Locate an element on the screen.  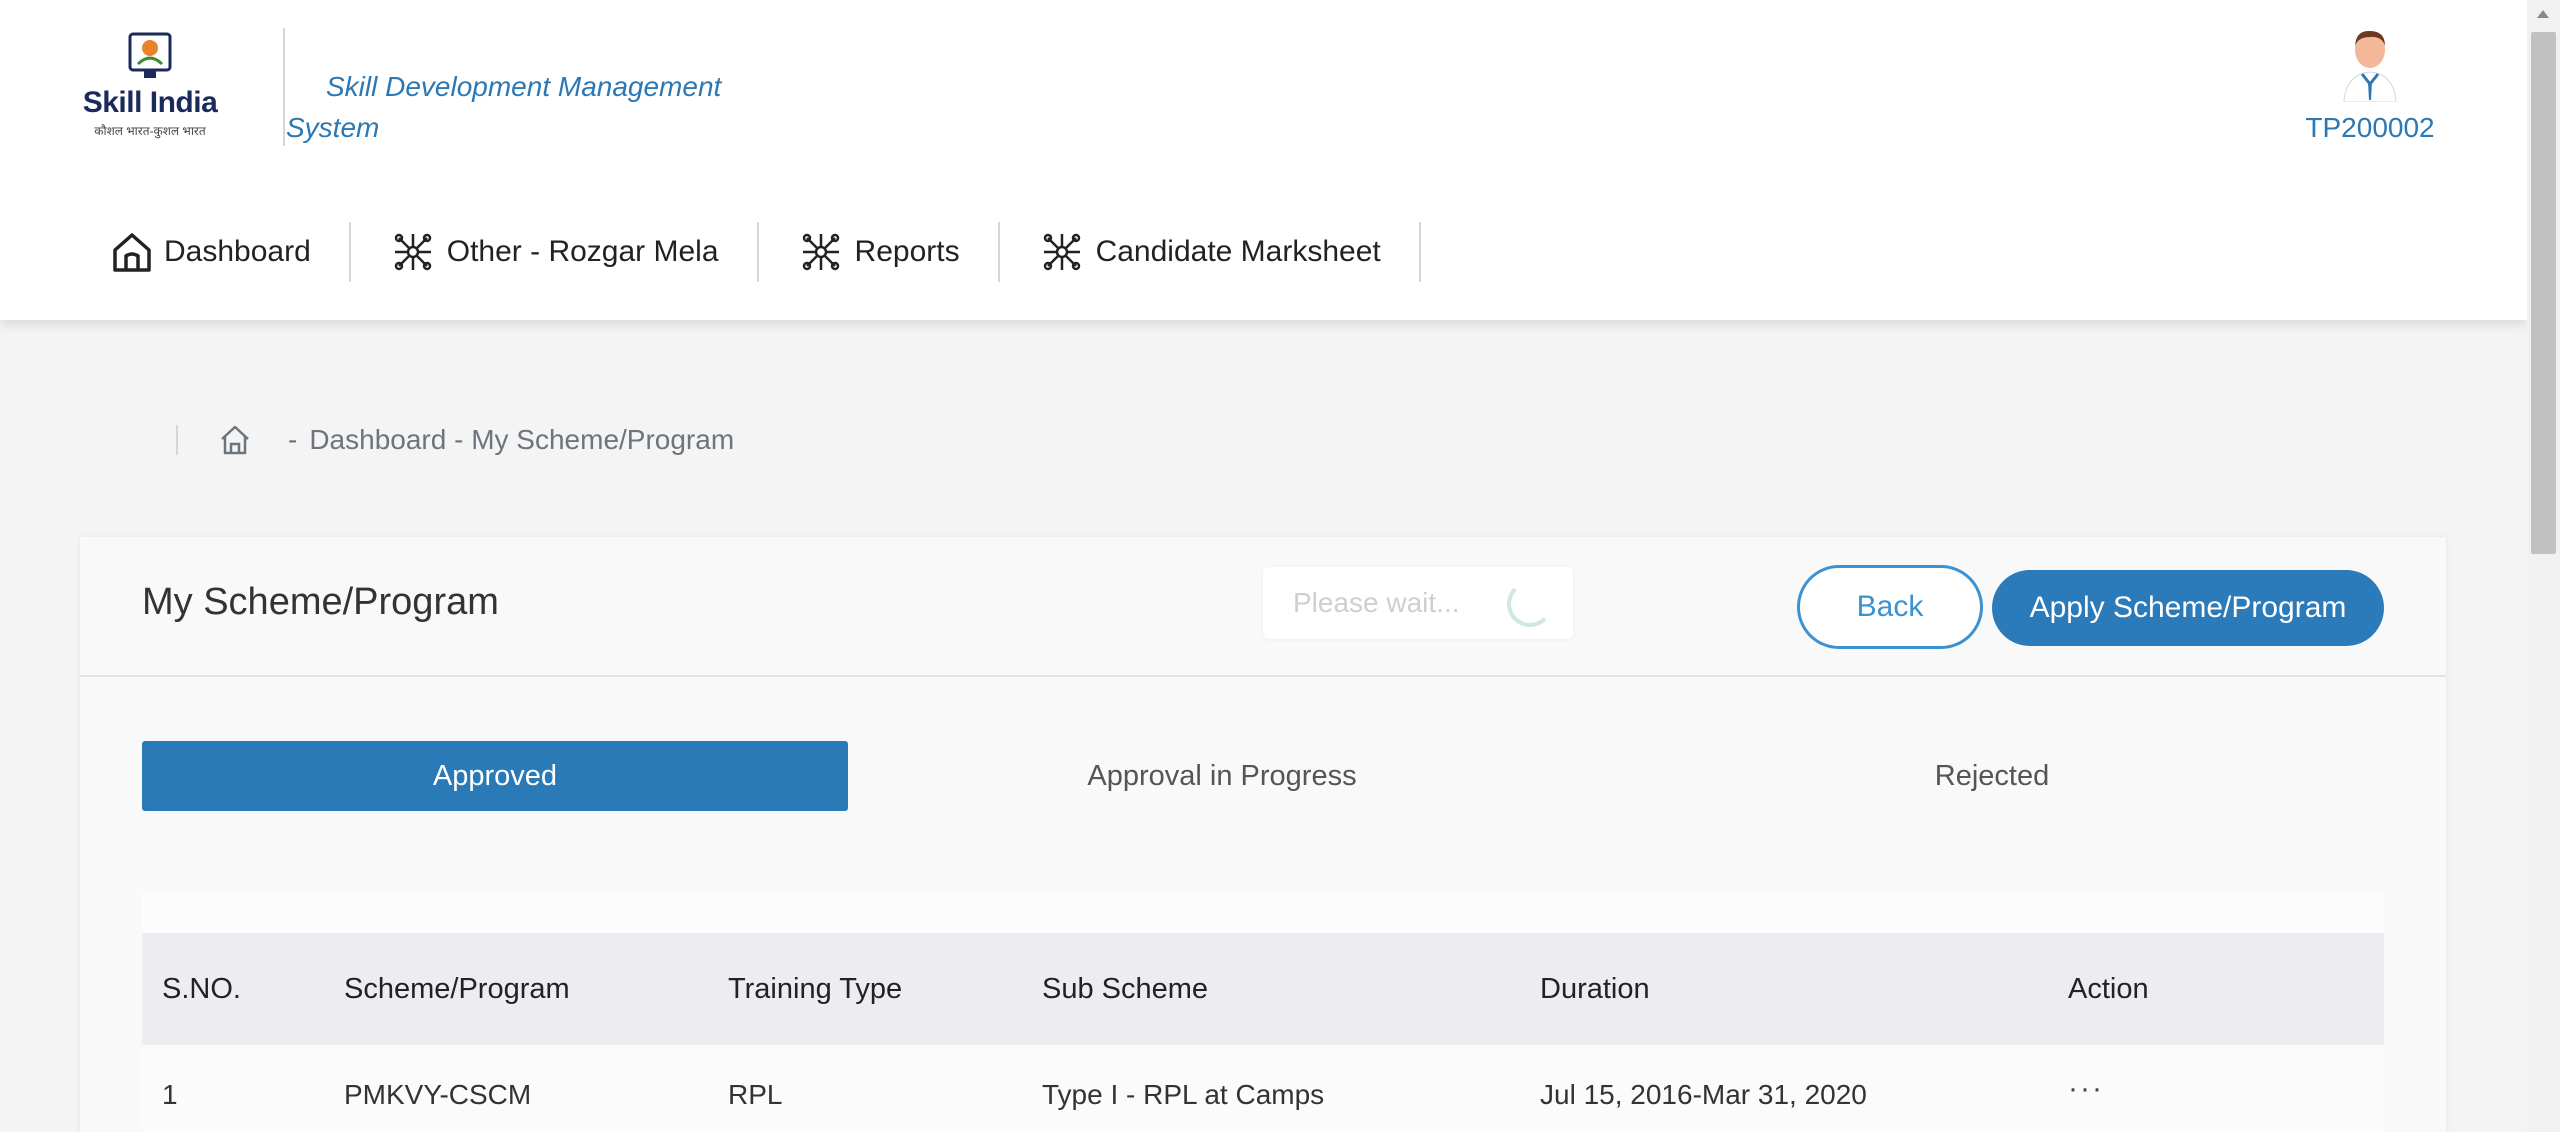
scrollbar-thumb is located at coordinates (2543, 293).